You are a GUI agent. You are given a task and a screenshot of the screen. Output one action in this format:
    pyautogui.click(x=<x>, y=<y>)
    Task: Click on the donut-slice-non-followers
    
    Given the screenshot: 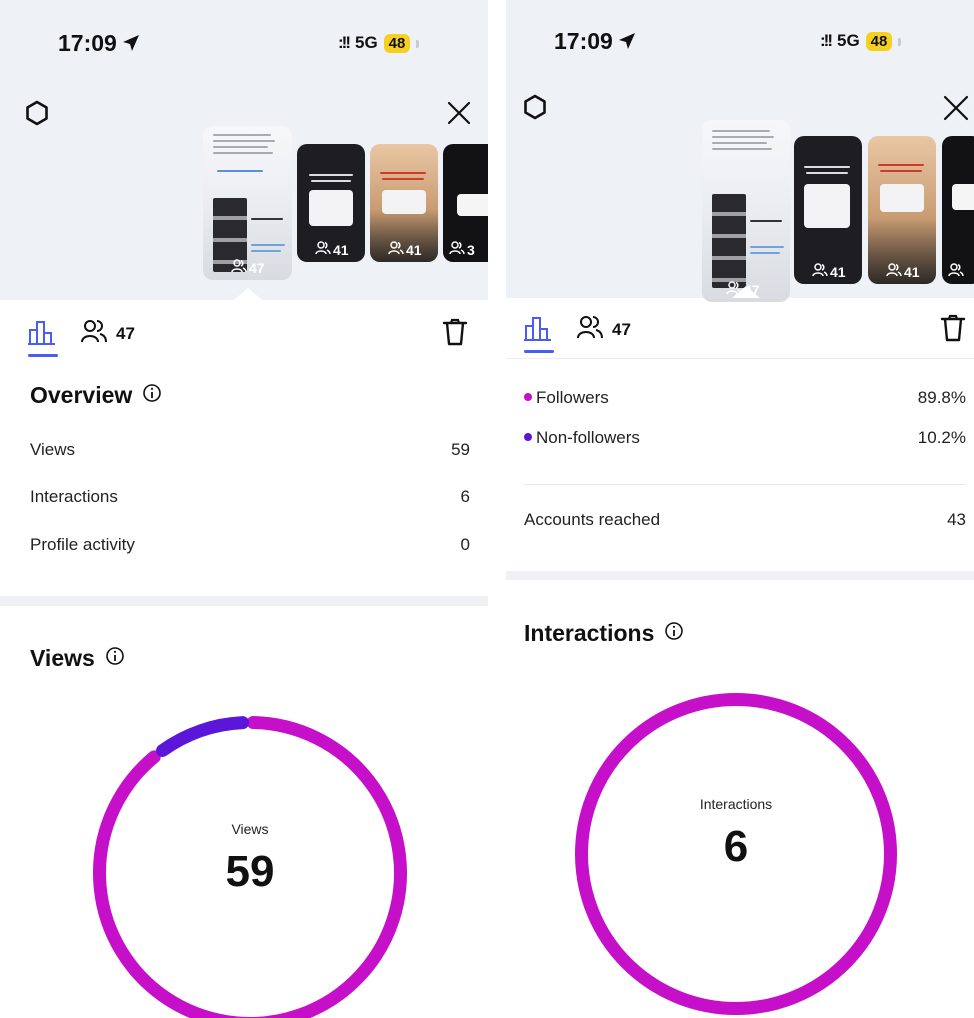 What is the action you would take?
    pyautogui.click(x=203, y=737)
    